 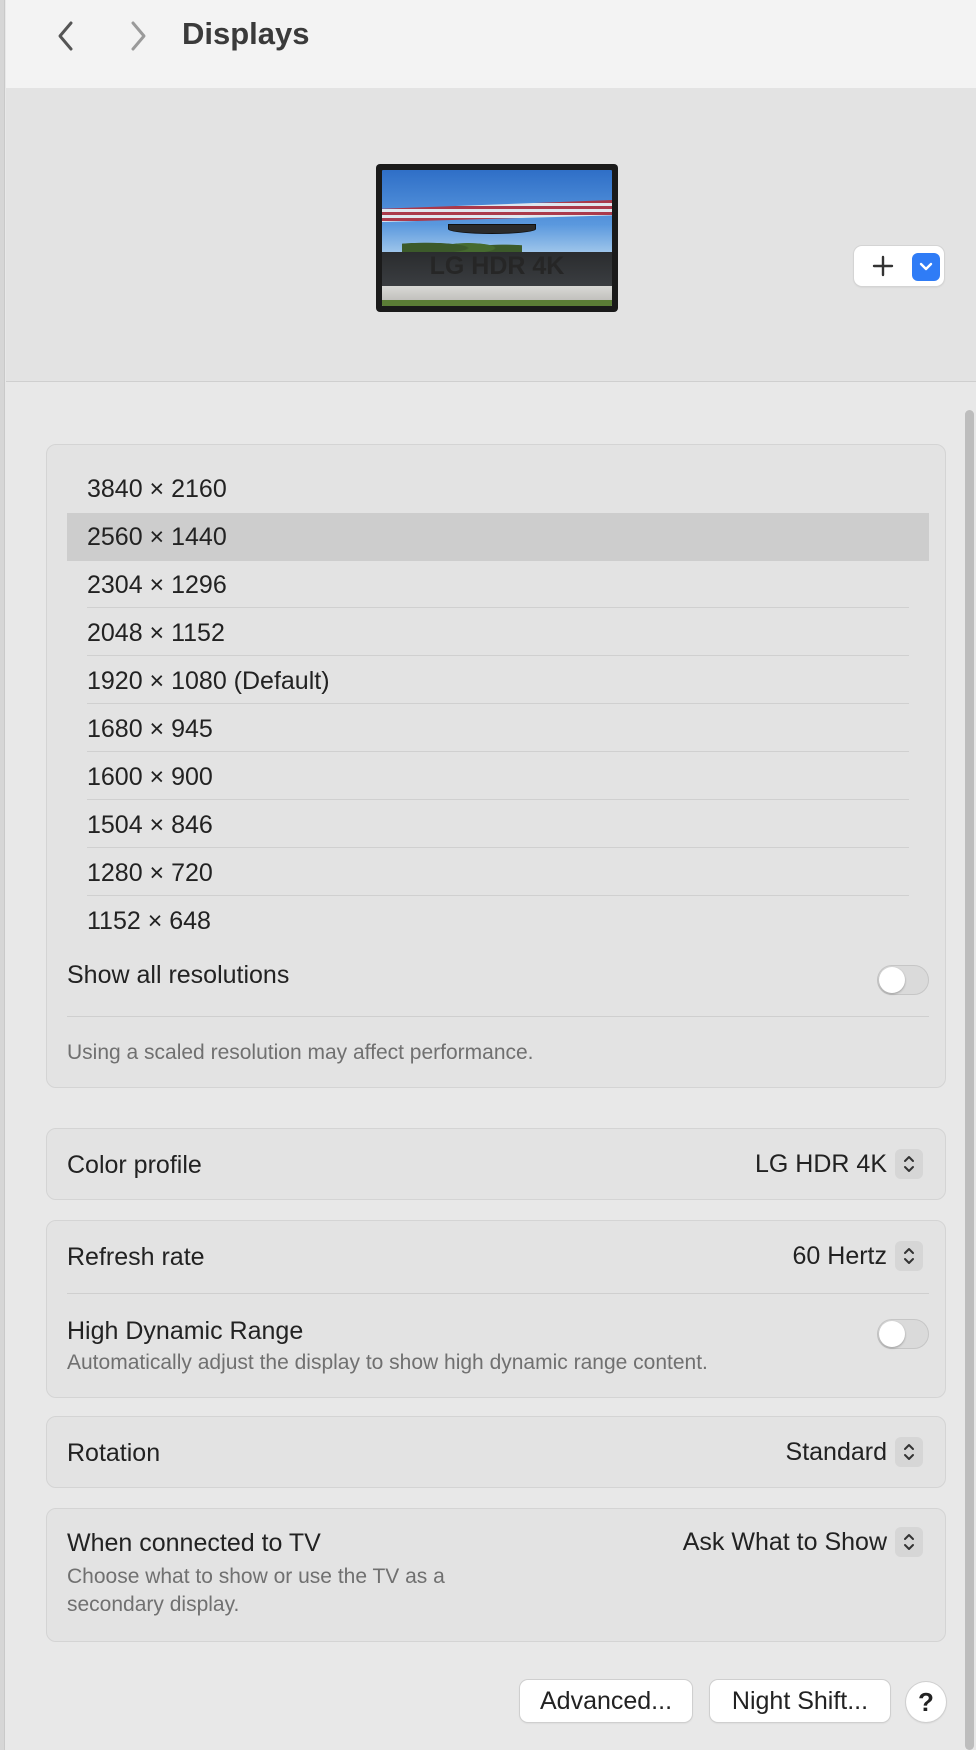 What do you see at coordinates (491, 44) in the screenshot?
I see `toolbar: Displays` at bounding box center [491, 44].